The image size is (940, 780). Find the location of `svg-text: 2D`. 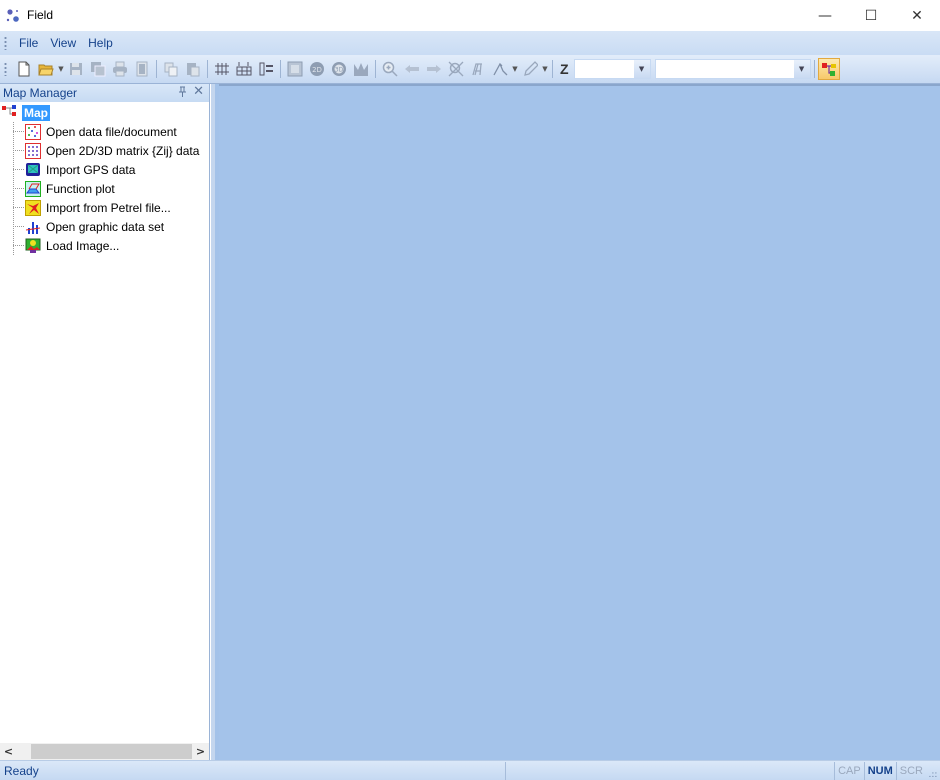

svg-text: 2D is located at coordinates (317, 70).